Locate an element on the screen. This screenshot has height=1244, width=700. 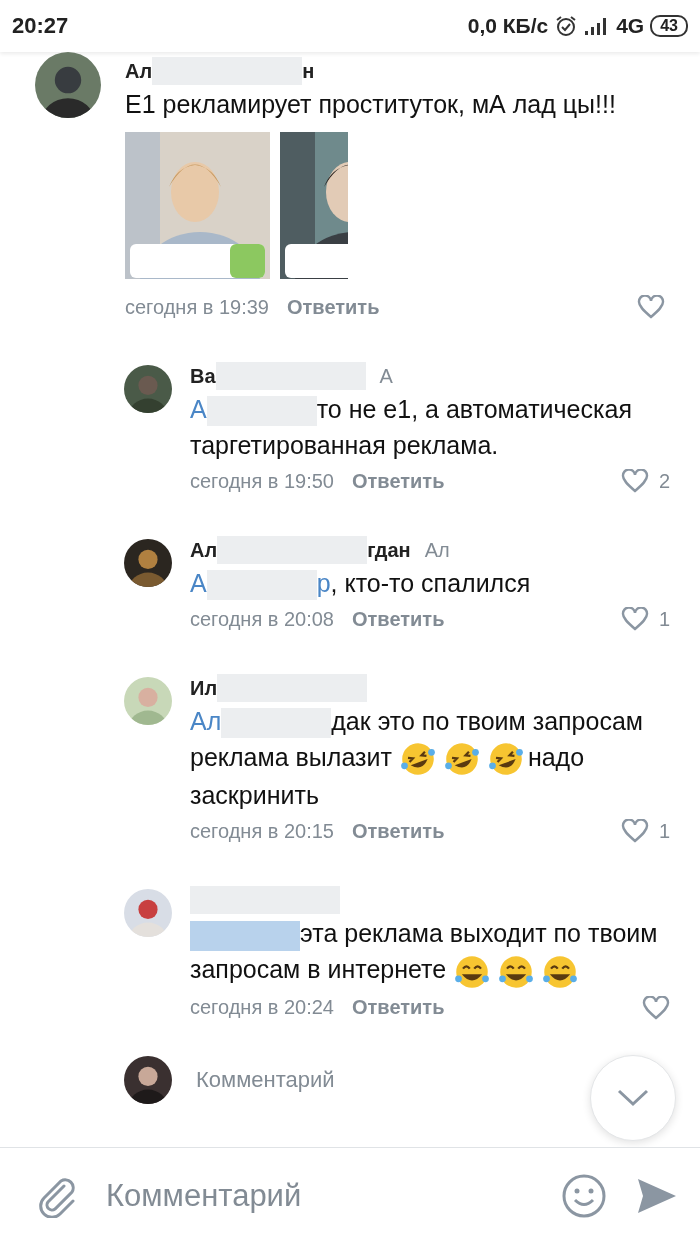
message-field: Комментарий is located at coordinates (319, 1196).